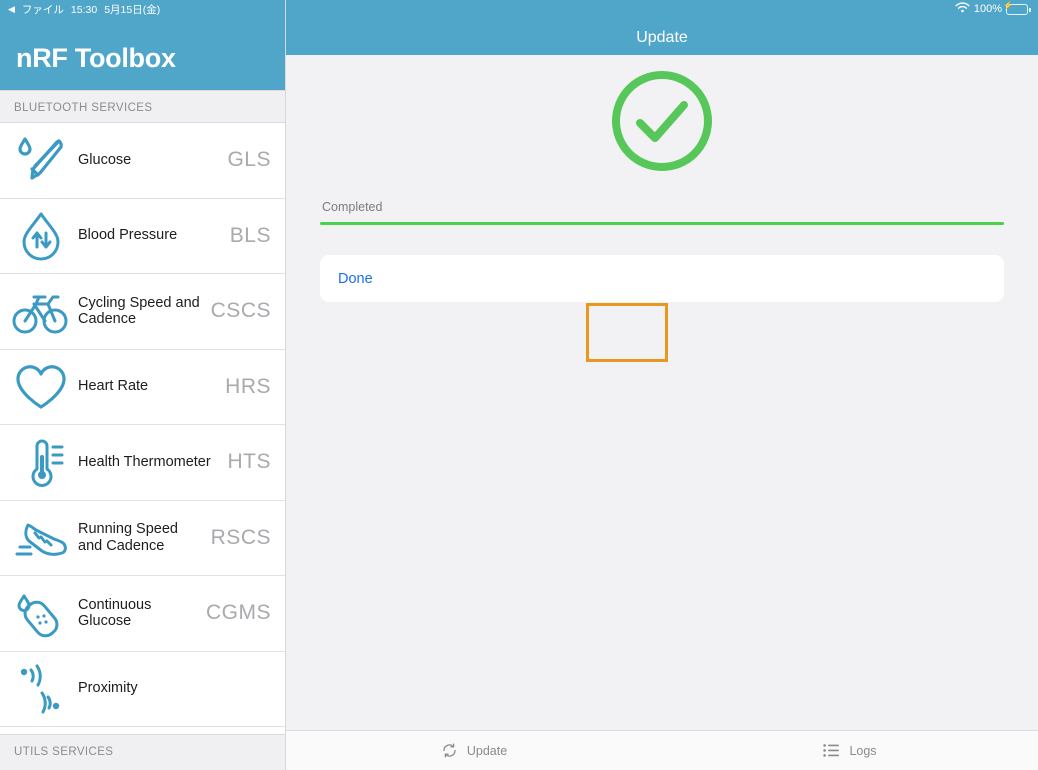 This screenshot has width=1038, height=770. Describe the element at coordinates (108, 688) in the screenshot. I see `sidebar-item-label: Proximity` at that location.